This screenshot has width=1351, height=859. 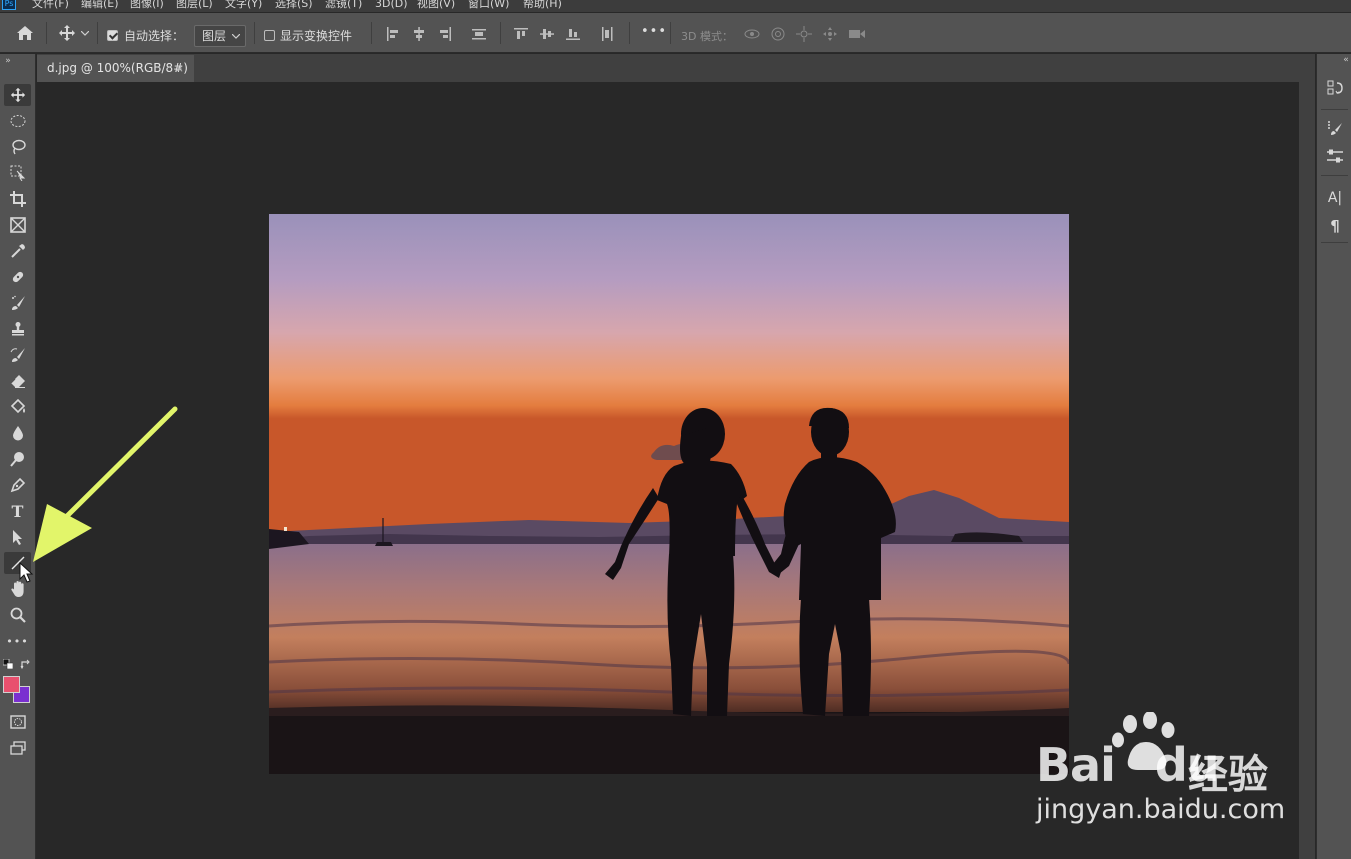 I want to click on watermark-url: jingyan.baidu.com, so click(x=1161, y=809).